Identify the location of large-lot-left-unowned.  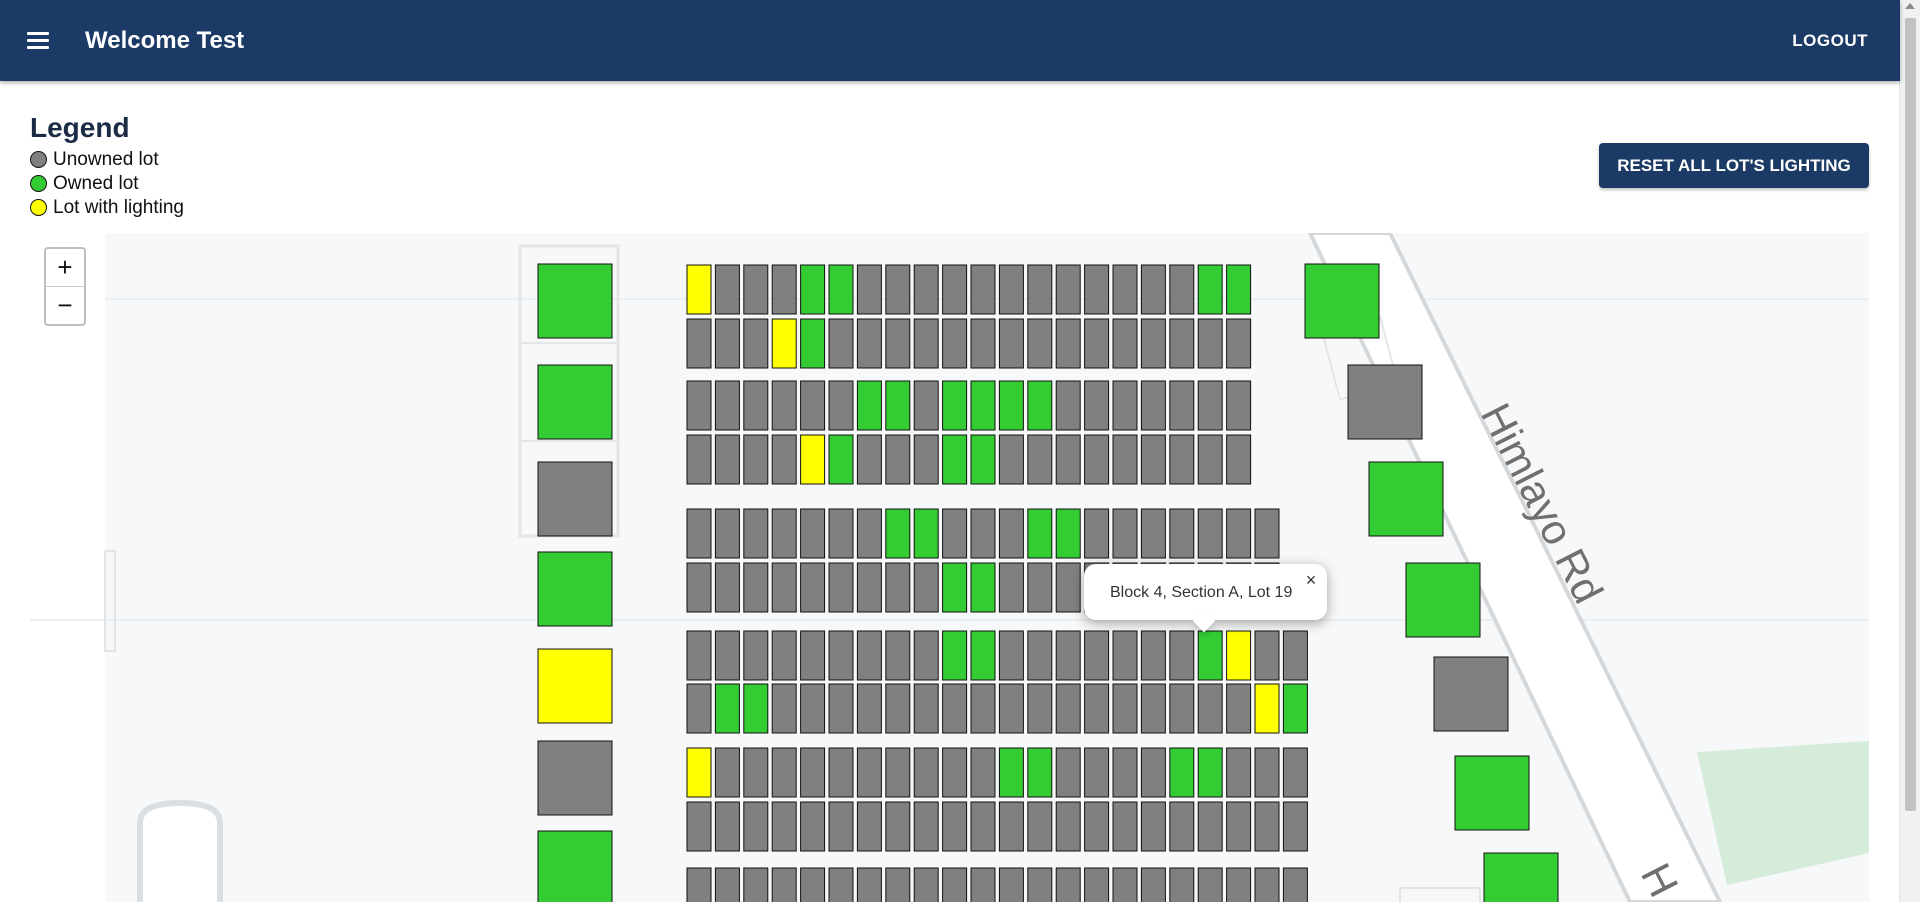
(575, 499).